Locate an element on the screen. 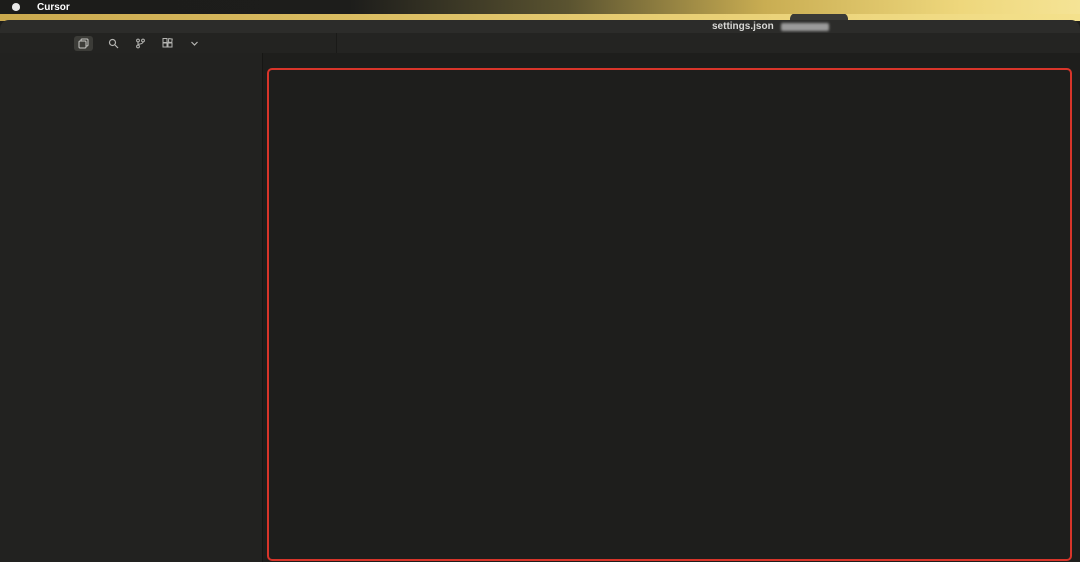 The image size is (1080, 562). source-control-branch-icon is located at coordinates (140, 43).